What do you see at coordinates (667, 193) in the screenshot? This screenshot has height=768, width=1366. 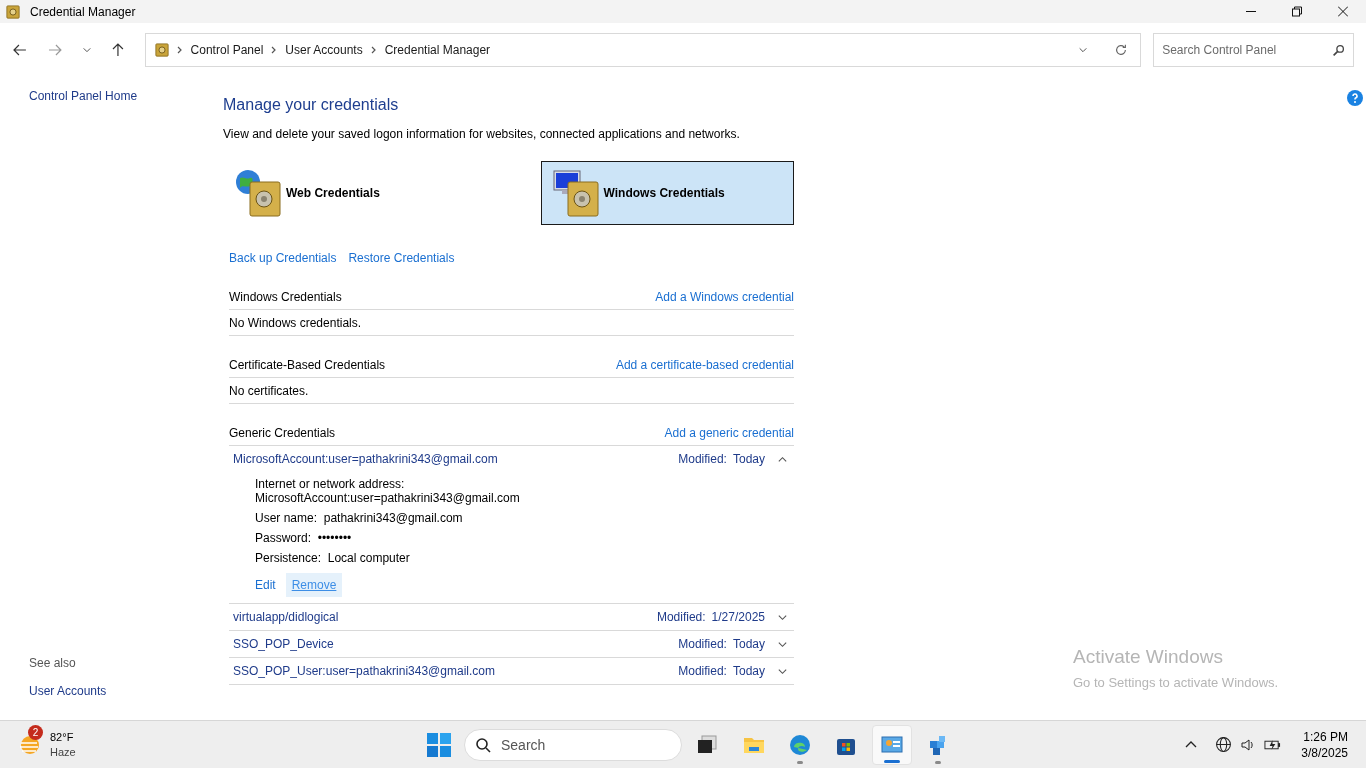 I see `credential-type-tab: Windows Credentials` at bounding box center [667, 193].